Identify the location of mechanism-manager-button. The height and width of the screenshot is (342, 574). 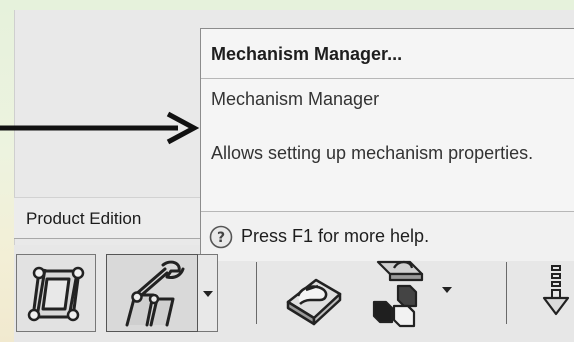
(152, 293).